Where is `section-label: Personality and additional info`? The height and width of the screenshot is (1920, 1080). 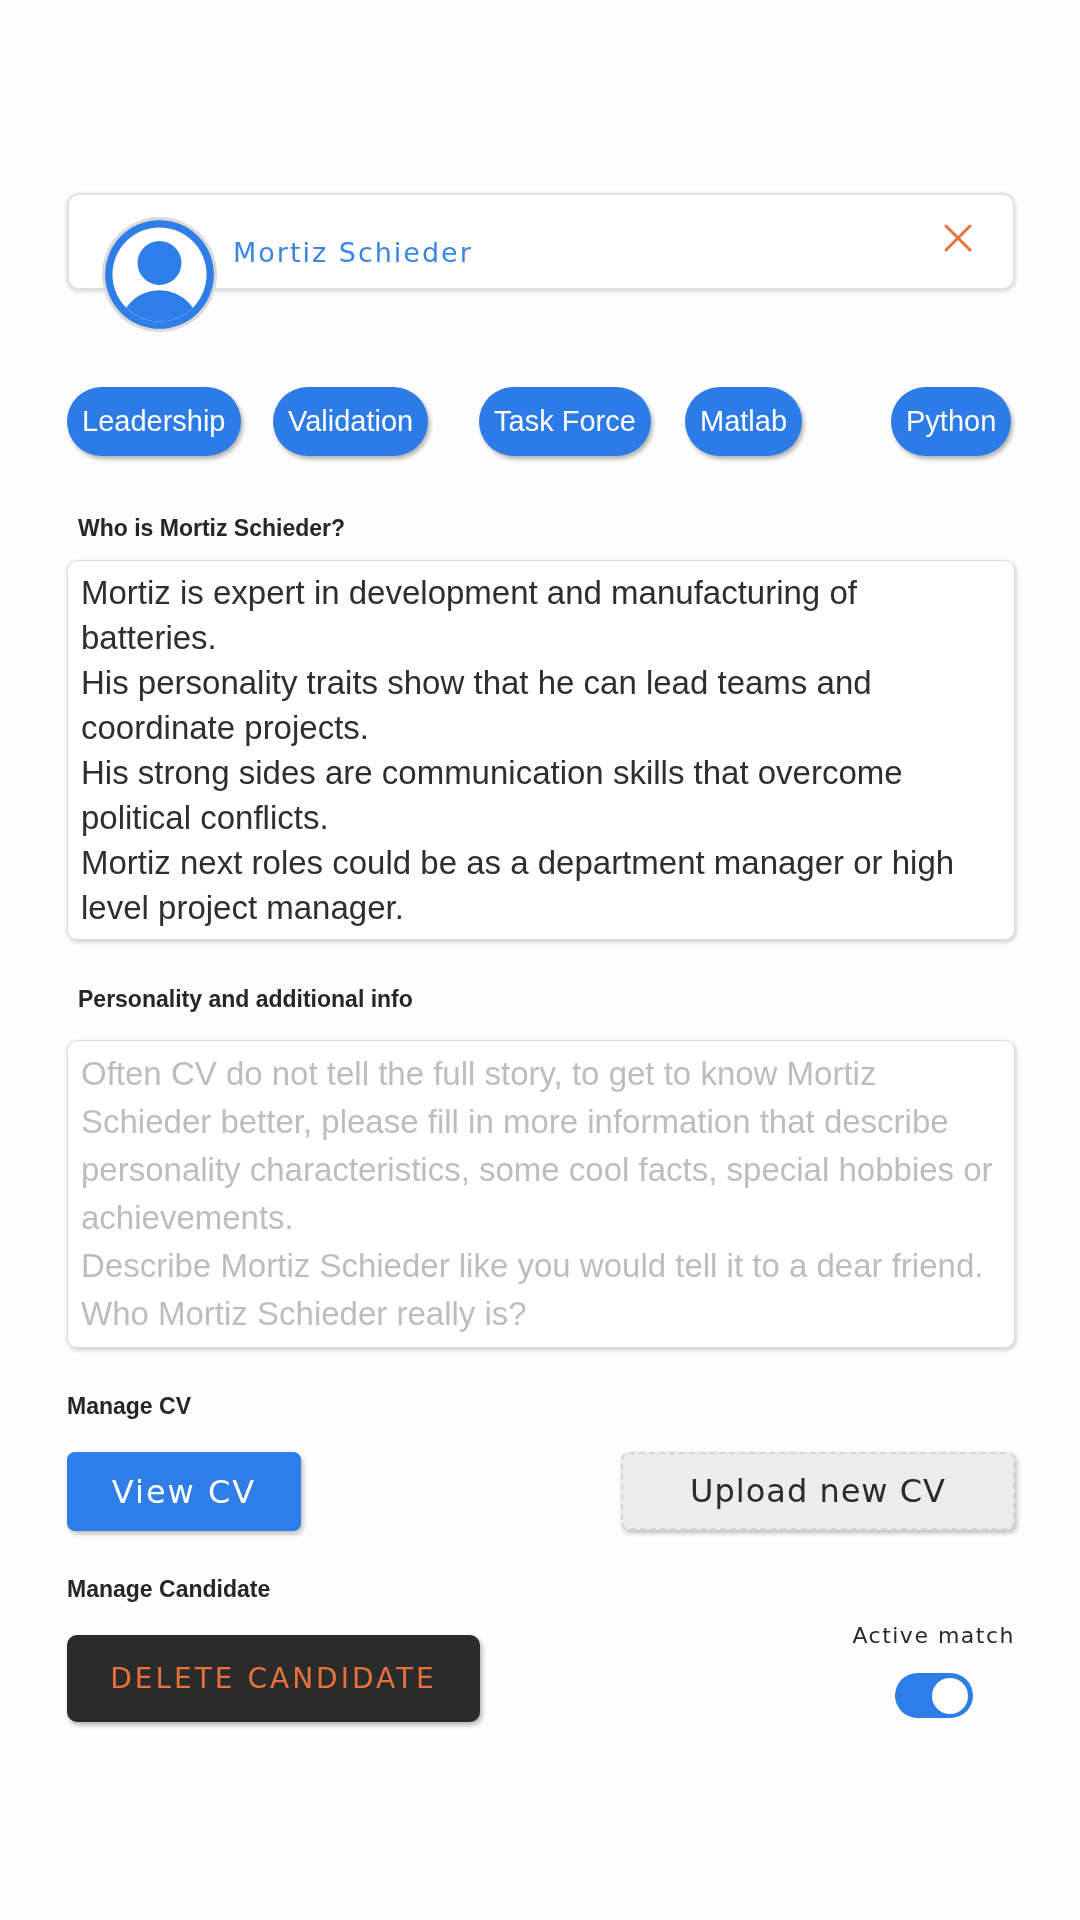 section-label: Personality and additional info is located at coordinates (246, 999).